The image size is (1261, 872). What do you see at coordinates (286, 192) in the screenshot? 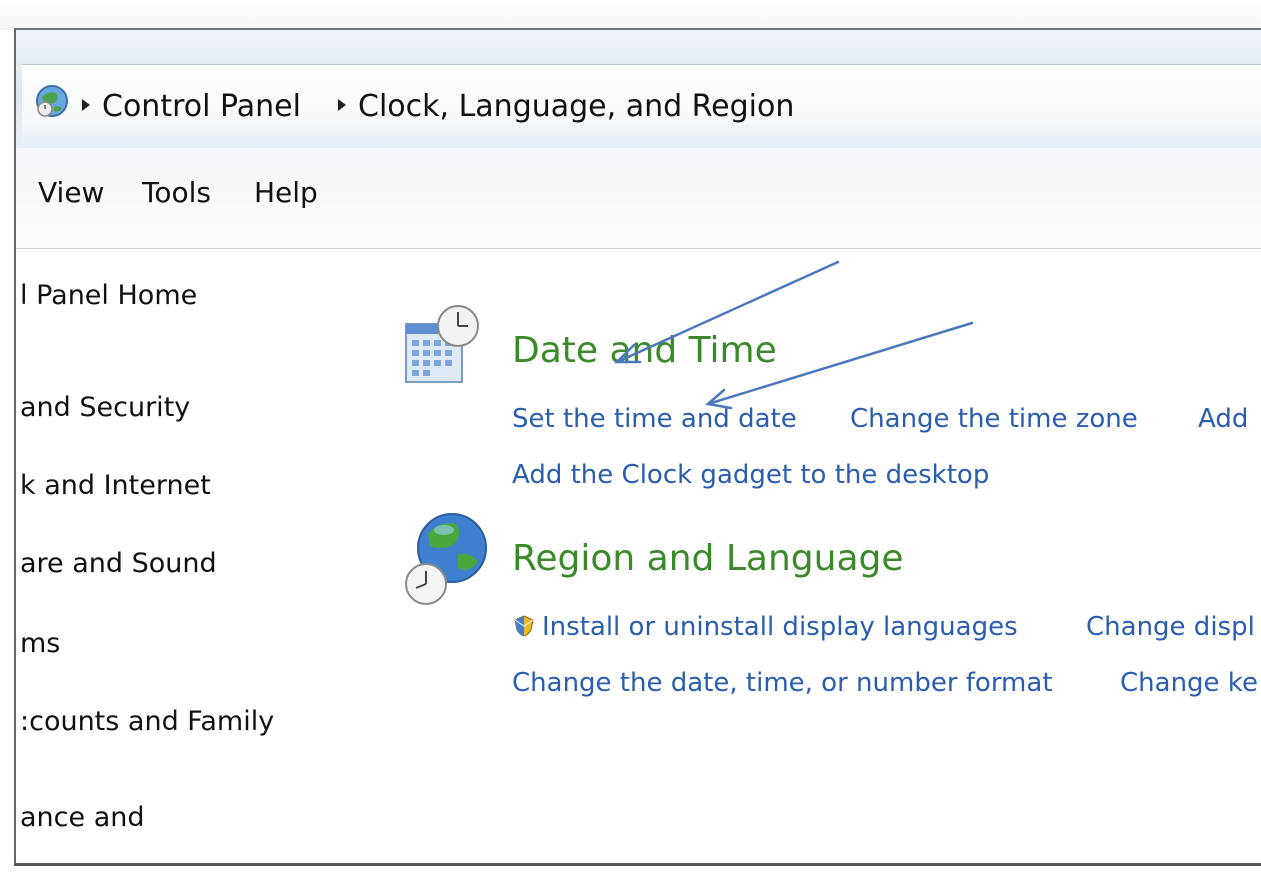
I see `menu-help: Help` at bounding box center [286, 192].